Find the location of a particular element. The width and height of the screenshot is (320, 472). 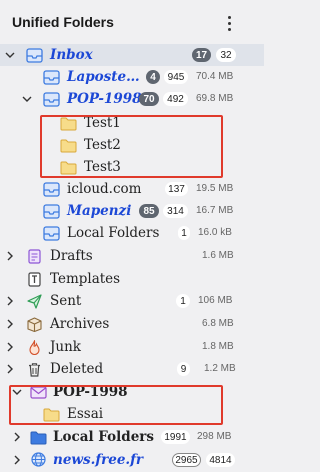

folder-label: icloud.com is located at coordinates (104, 189).